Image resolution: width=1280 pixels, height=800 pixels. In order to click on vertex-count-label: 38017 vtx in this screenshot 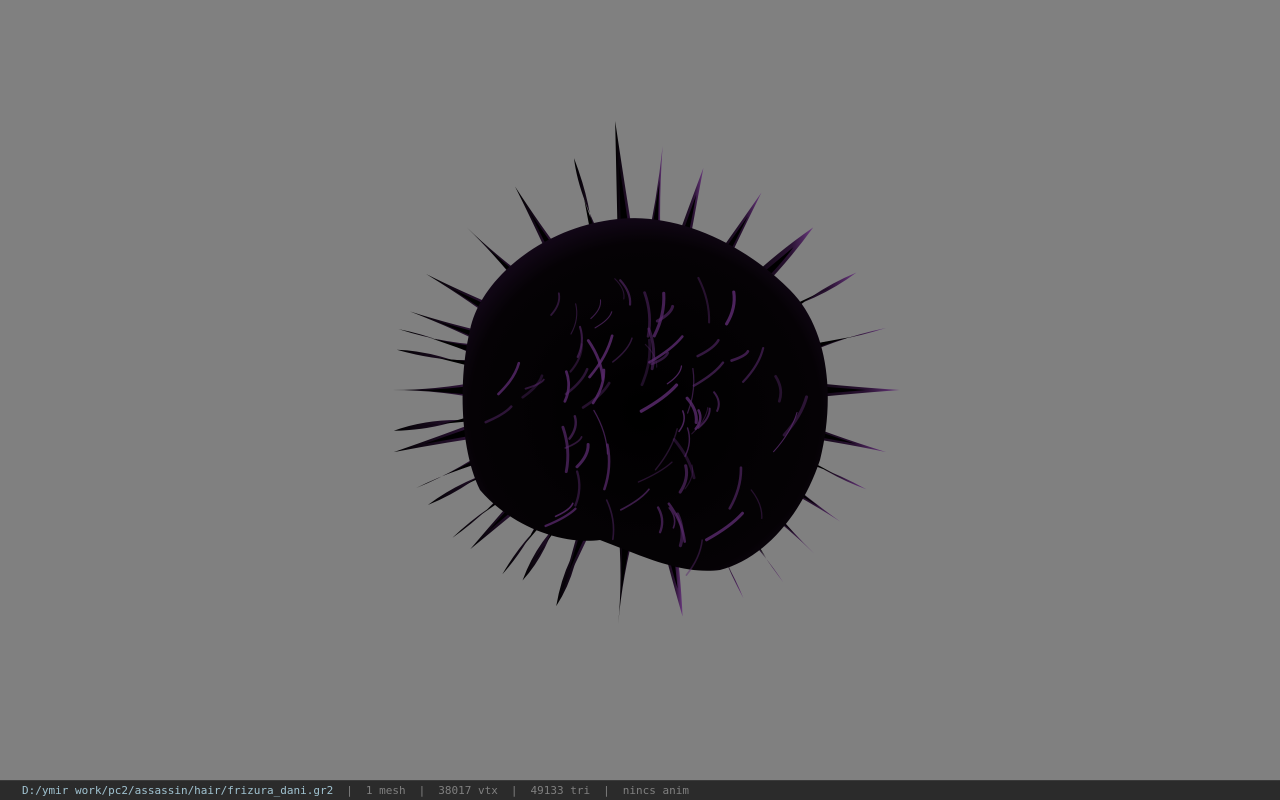, I will do `click(468, 790)`.